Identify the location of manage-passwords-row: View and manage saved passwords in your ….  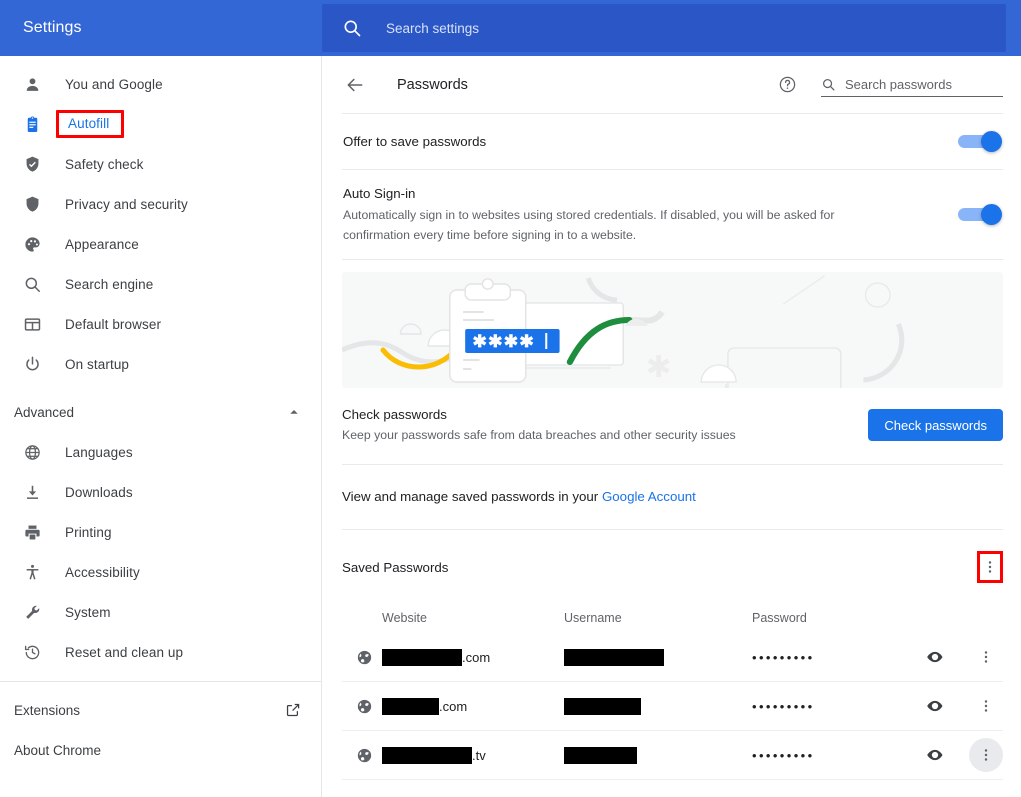
(672, 496).